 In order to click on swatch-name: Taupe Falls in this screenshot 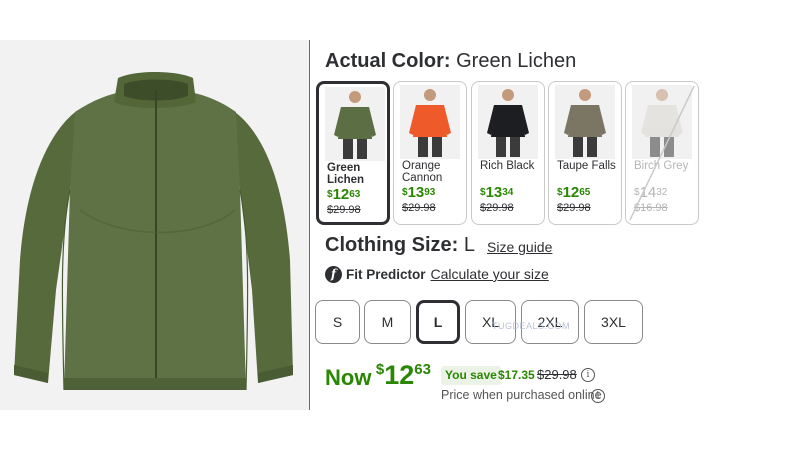, I will do `click(586, 166)`.